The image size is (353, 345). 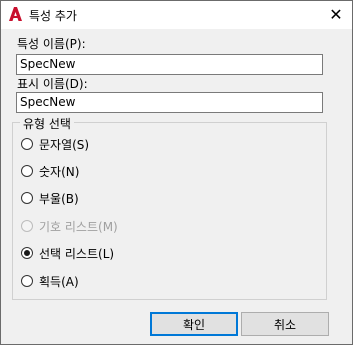 I want to click on ok-button-label: 확인, so click(x=194, y=324).